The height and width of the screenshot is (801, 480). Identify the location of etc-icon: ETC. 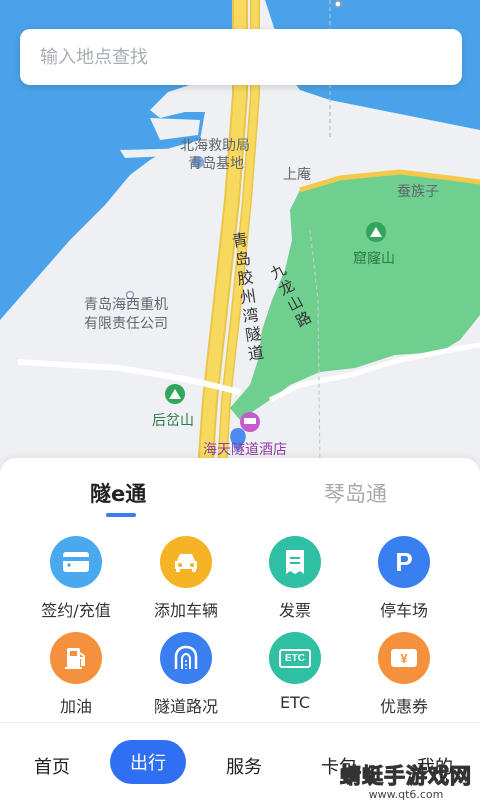
(295, 658).